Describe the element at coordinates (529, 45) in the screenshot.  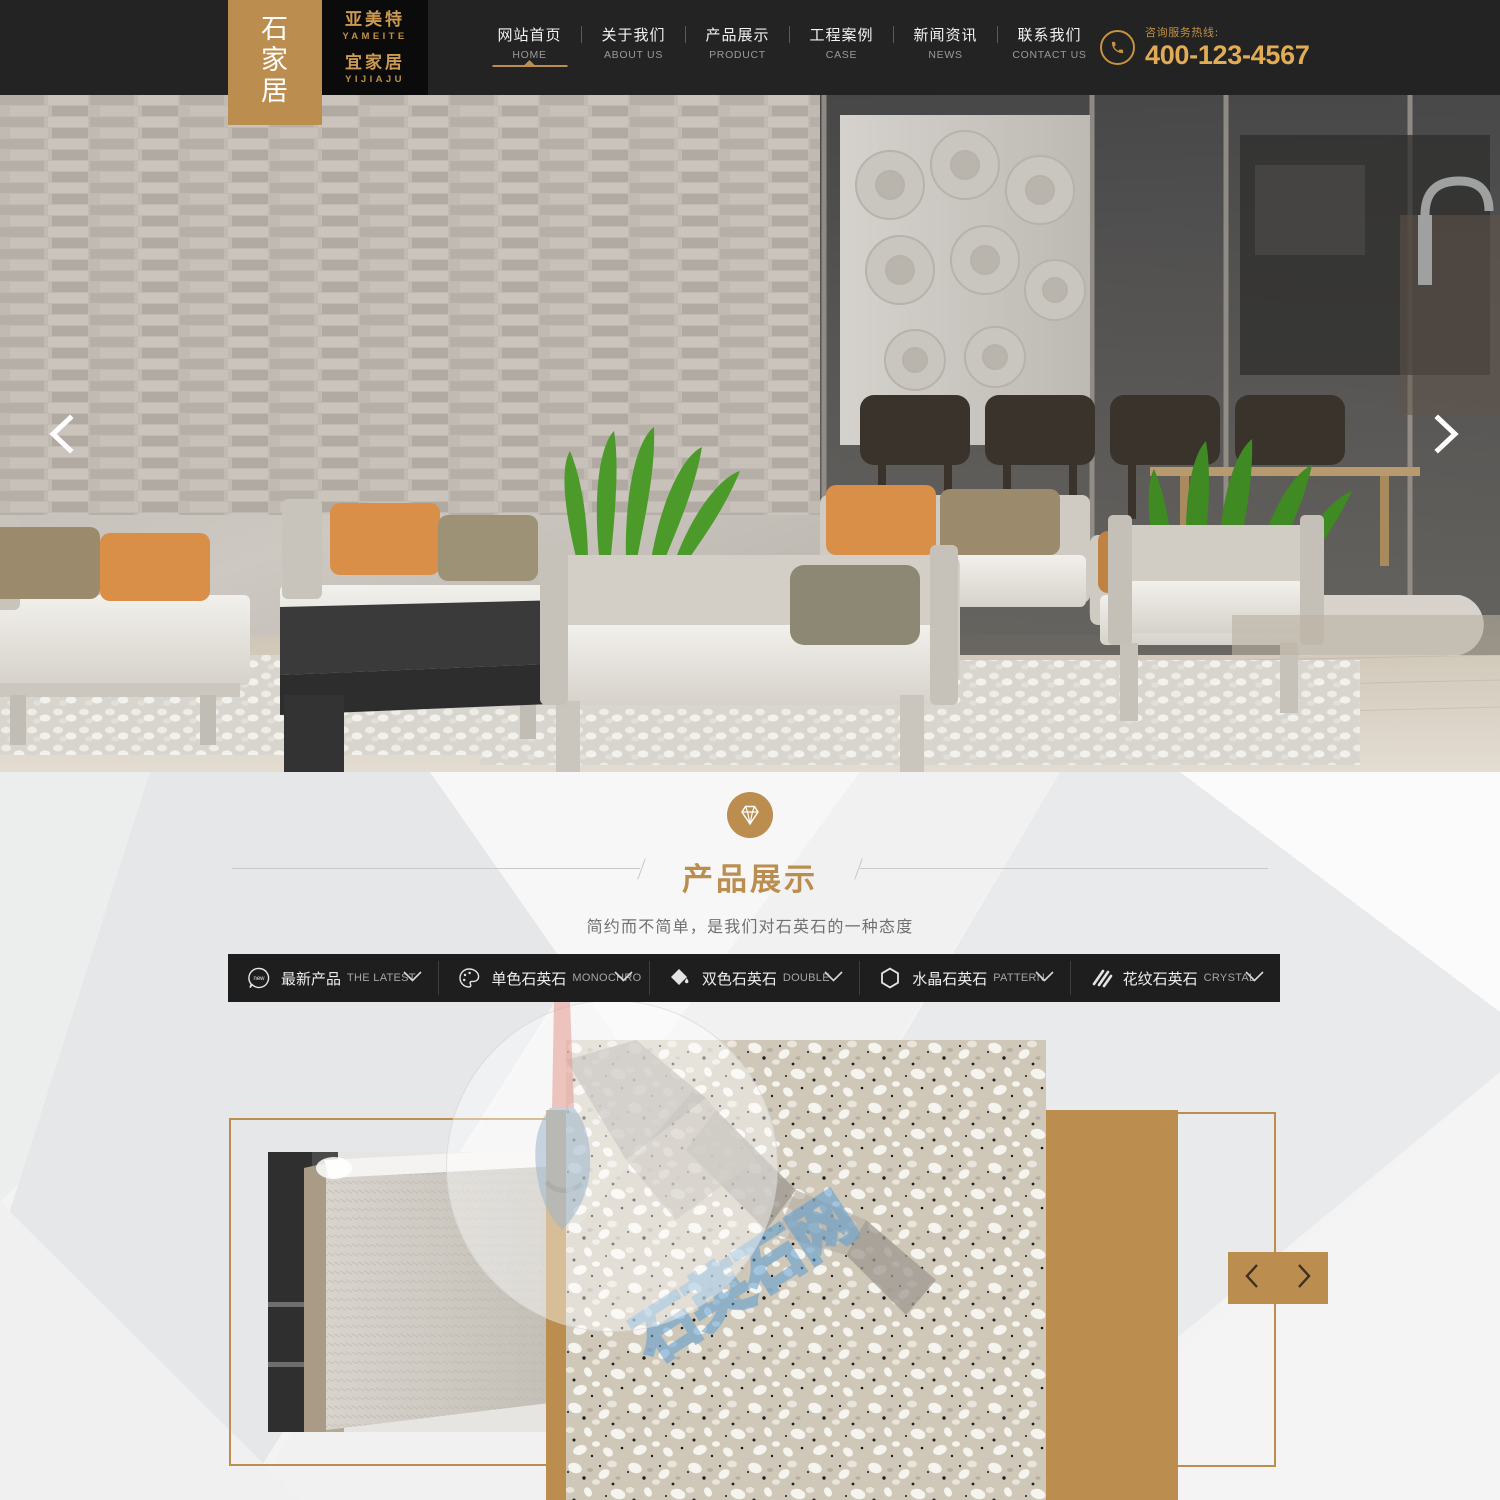
I see `nav-item-home: 网站首页 HOME` at that location.